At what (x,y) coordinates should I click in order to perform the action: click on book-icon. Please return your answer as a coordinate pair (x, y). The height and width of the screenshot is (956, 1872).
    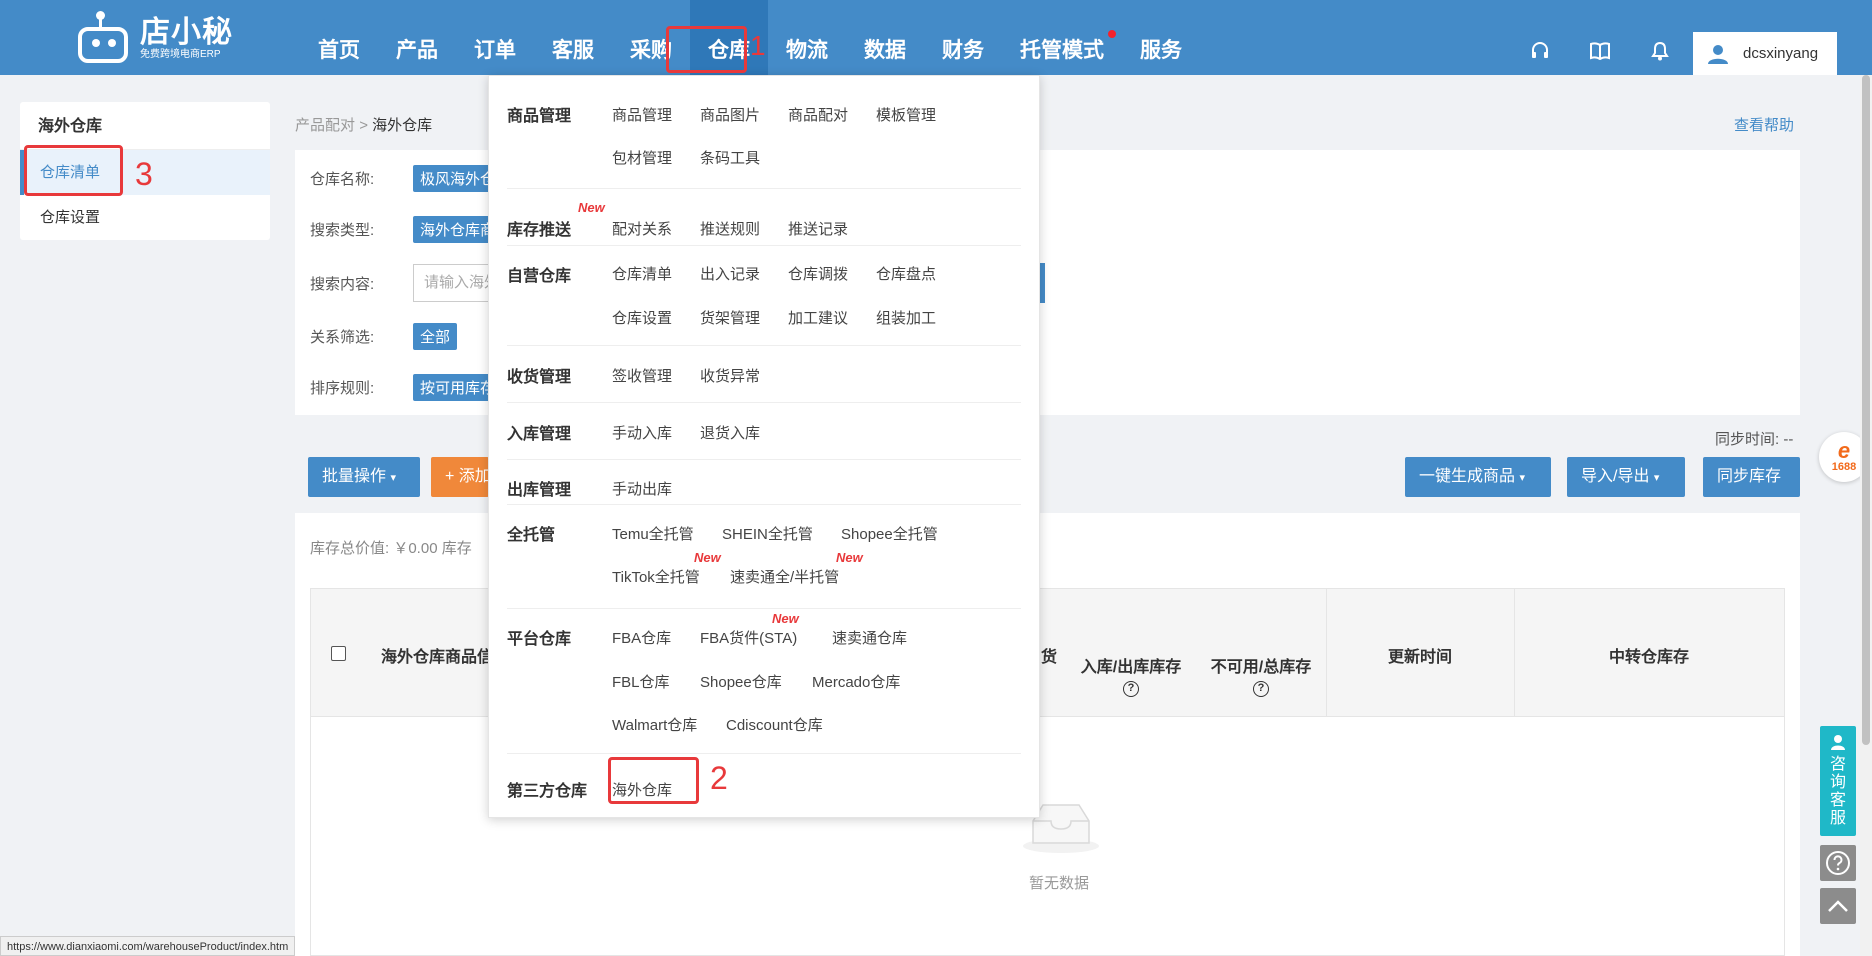
    Looking at the image, I should click on (1600, 51).